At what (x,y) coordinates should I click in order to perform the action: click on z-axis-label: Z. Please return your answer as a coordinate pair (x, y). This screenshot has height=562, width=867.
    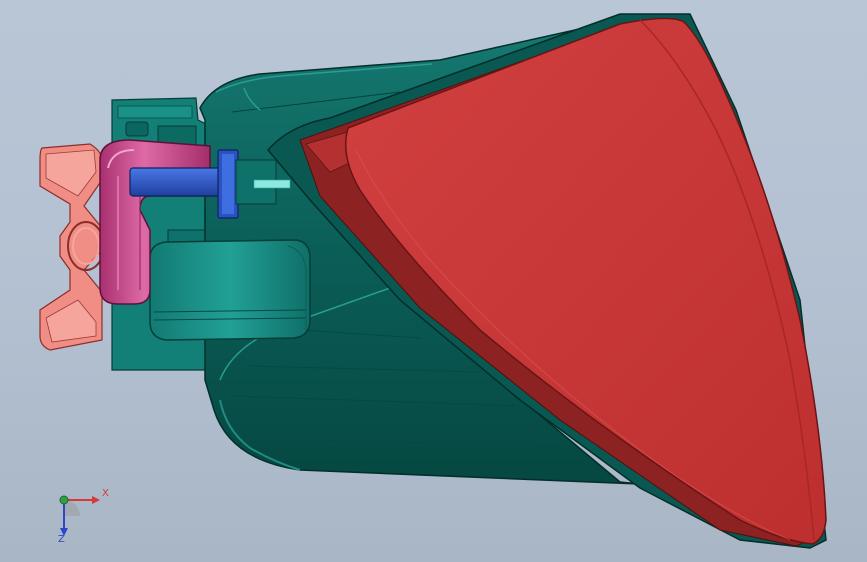
    Looking at the image, I should click on (61, 539).